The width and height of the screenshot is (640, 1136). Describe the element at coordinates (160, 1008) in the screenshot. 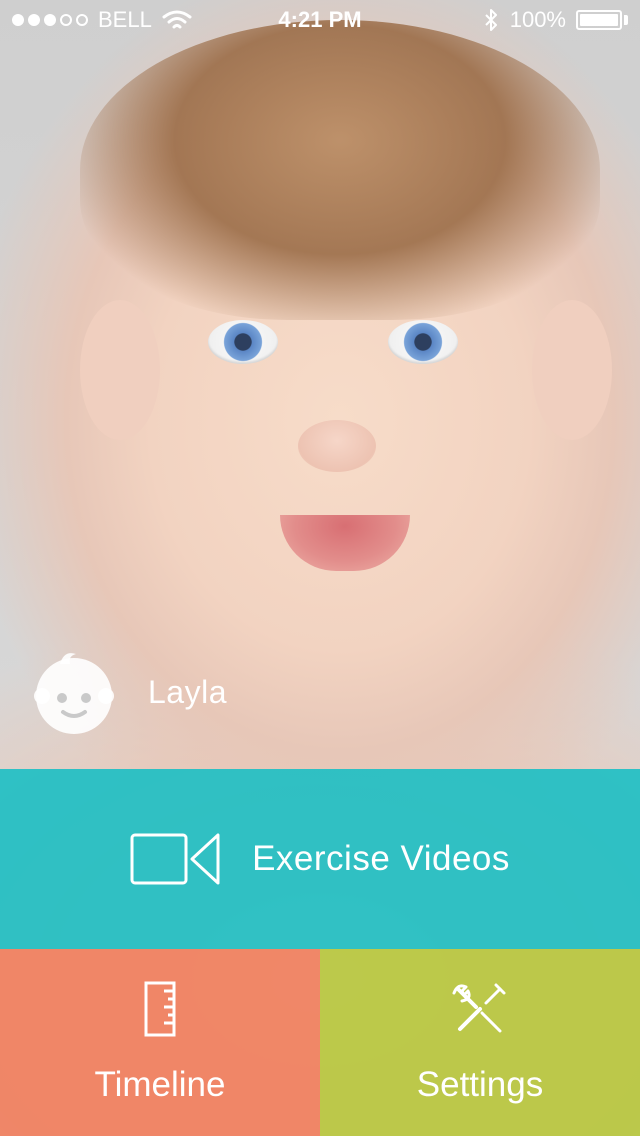

I see `ruler-icon` at that location.